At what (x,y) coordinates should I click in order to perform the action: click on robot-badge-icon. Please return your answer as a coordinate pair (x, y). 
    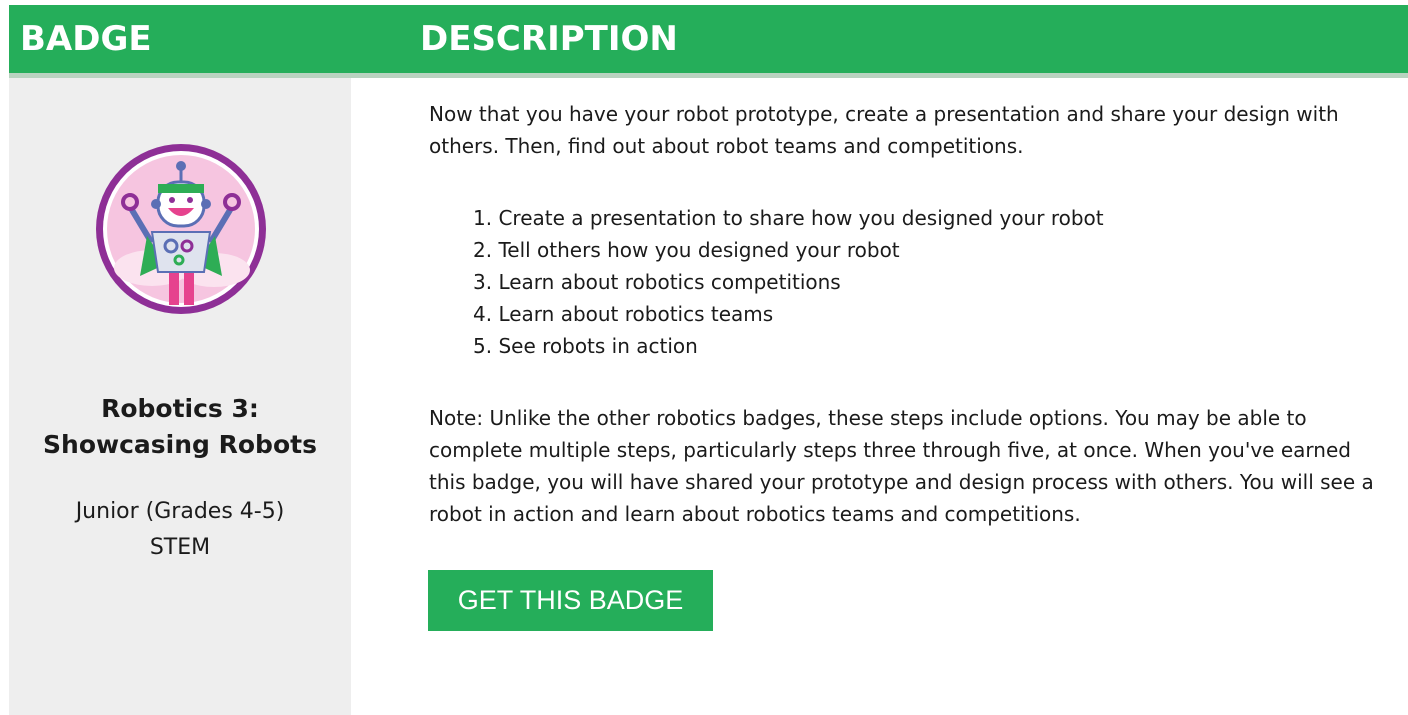
    Looking at the image, I should click on (181, 229).